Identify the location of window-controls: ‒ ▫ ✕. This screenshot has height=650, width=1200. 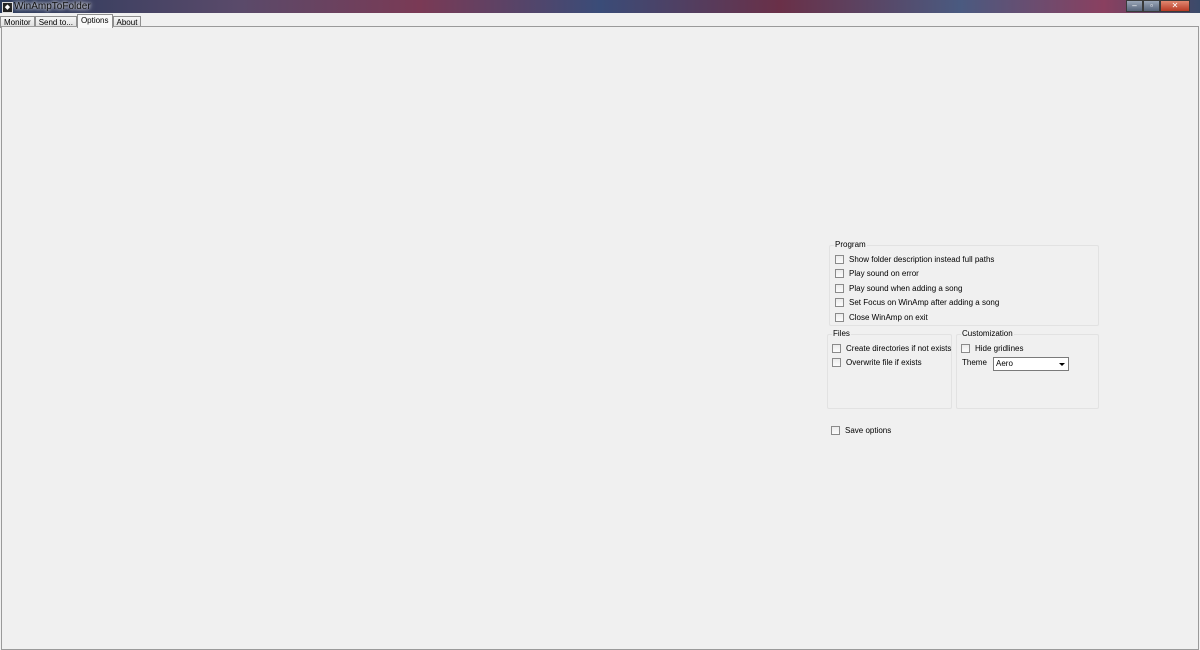
(1158, 6).